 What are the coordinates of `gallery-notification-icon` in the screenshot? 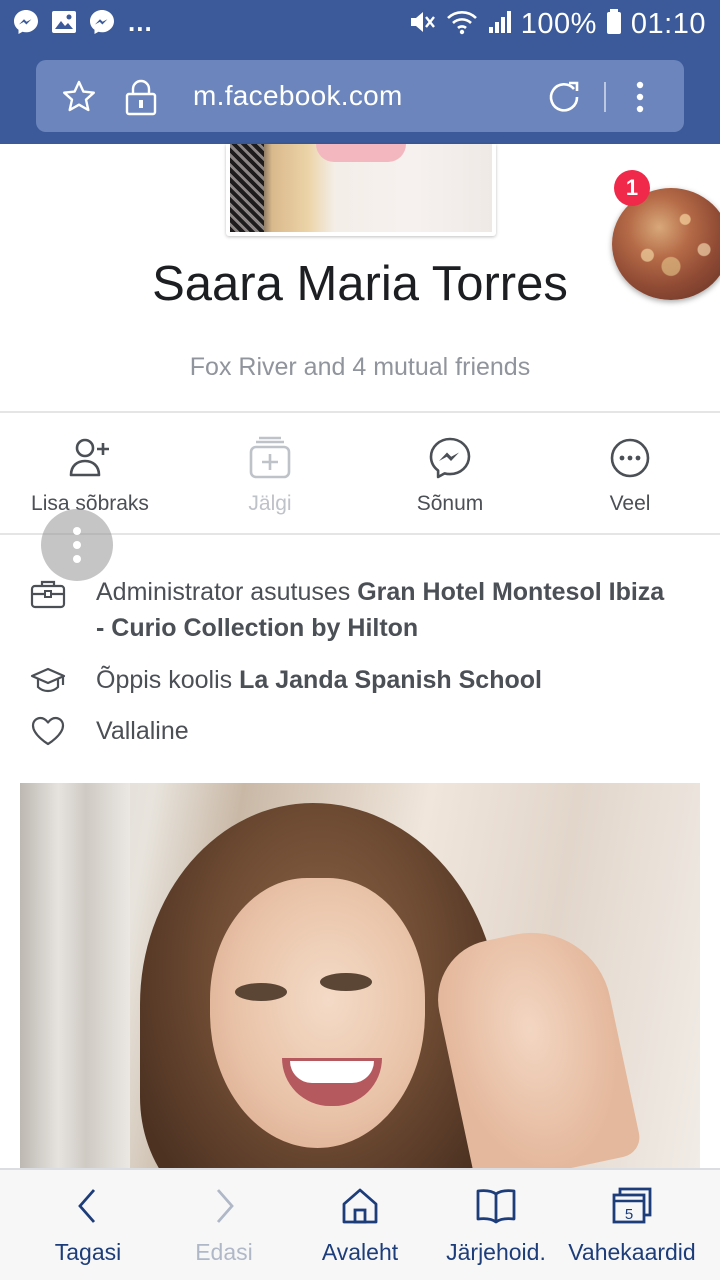 It's located at (64, 22).